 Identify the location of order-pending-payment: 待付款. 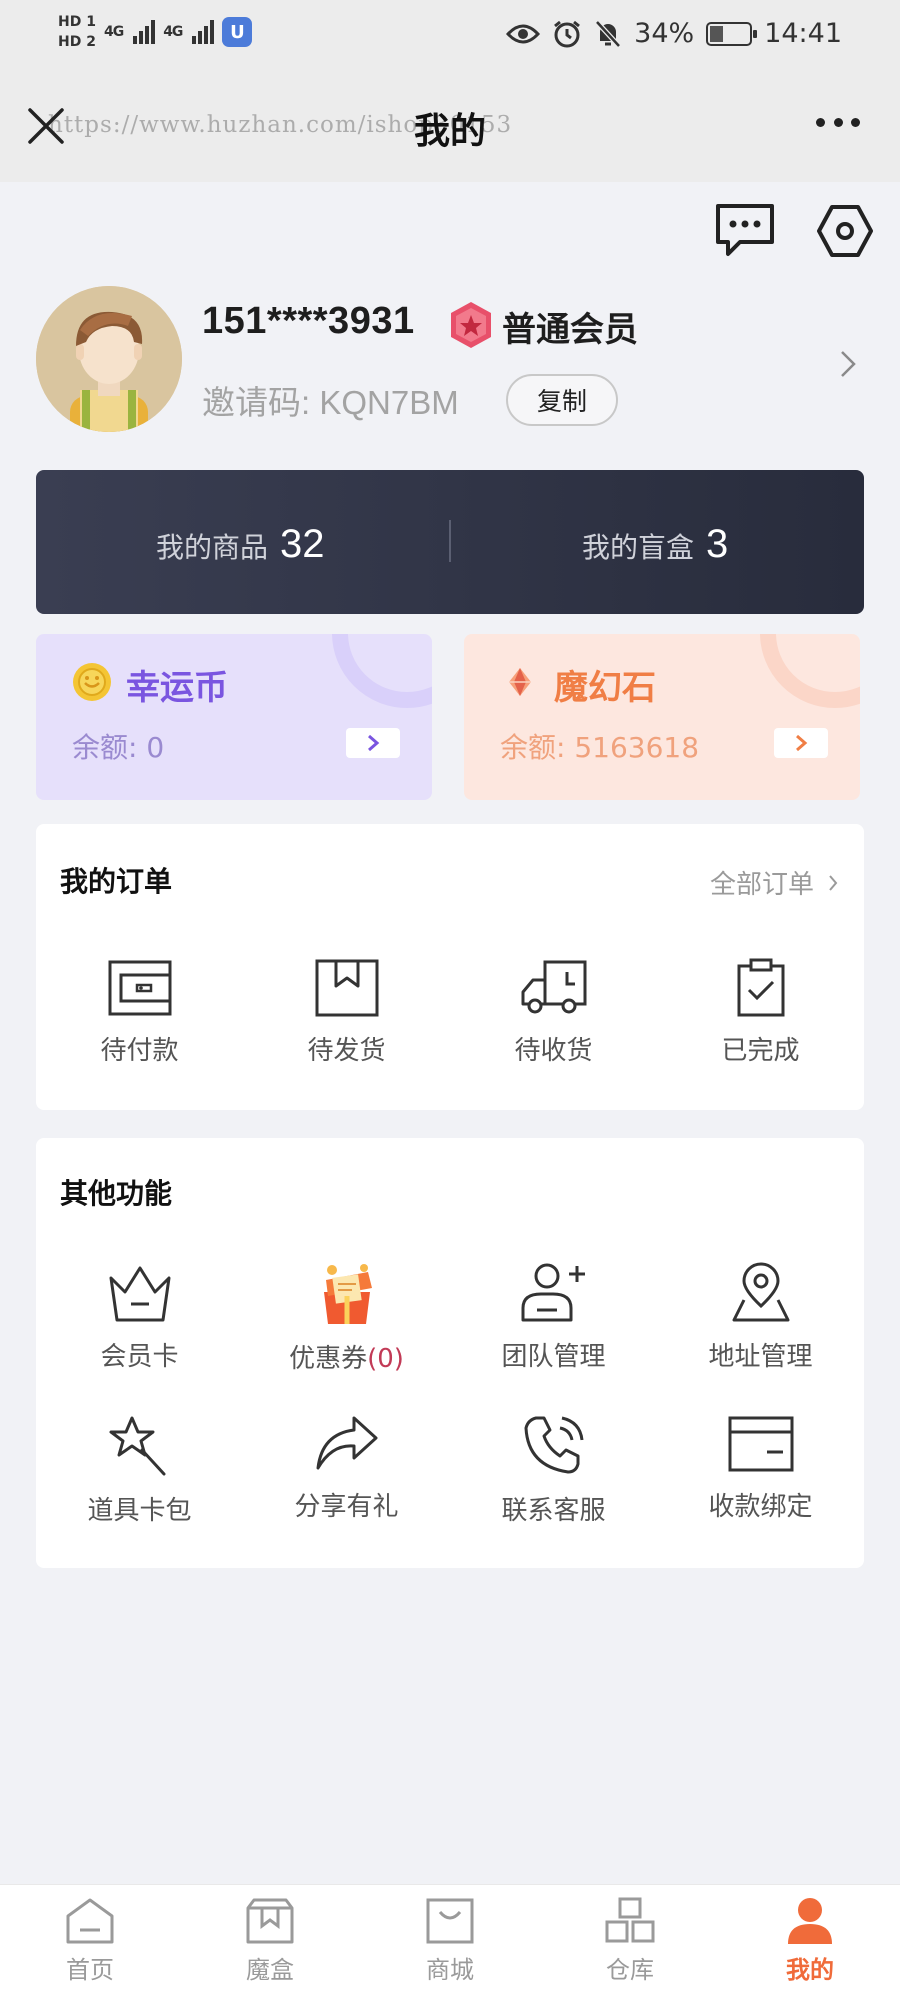
(139, 1012).